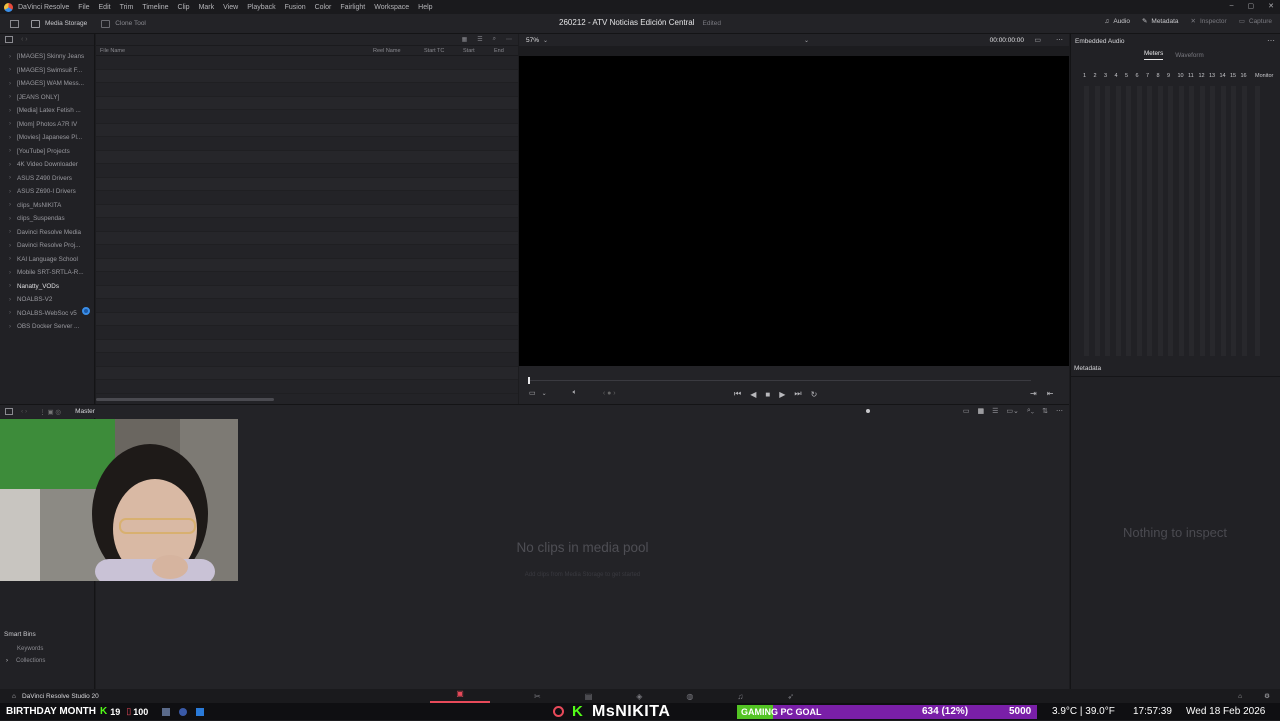  I want to click on fairlight-page-icon: ♫, so click(740, 696).